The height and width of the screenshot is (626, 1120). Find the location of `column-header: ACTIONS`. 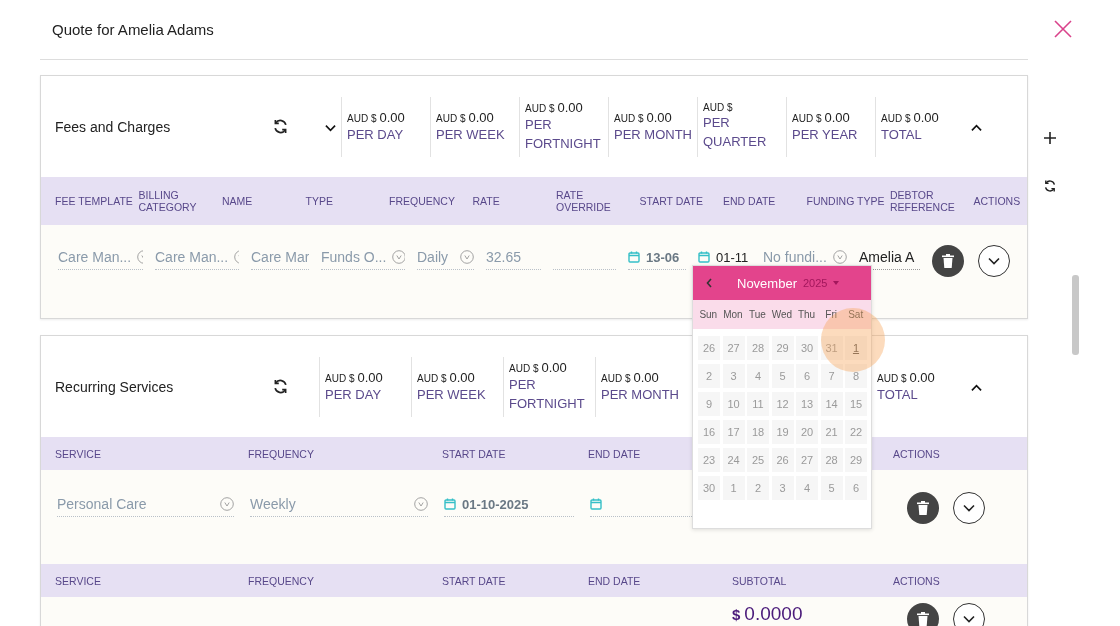

column-header: ACTIONS is located at coordinates (917, 453).